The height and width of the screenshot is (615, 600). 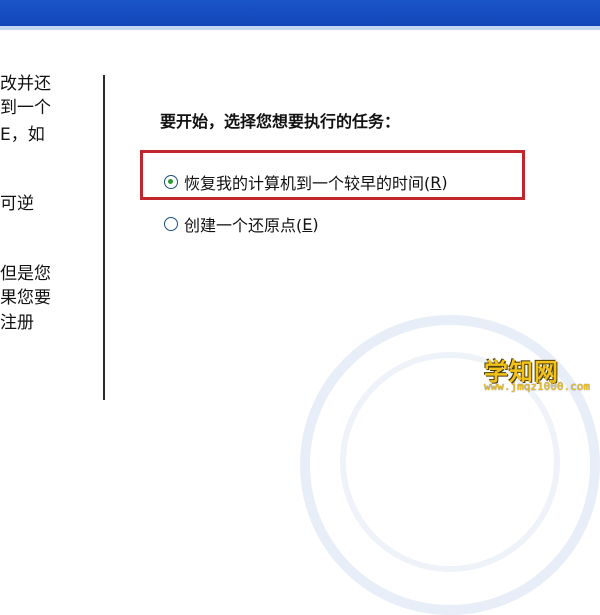 I want to click on radio-checked-icon, so click(x=171, y=182).